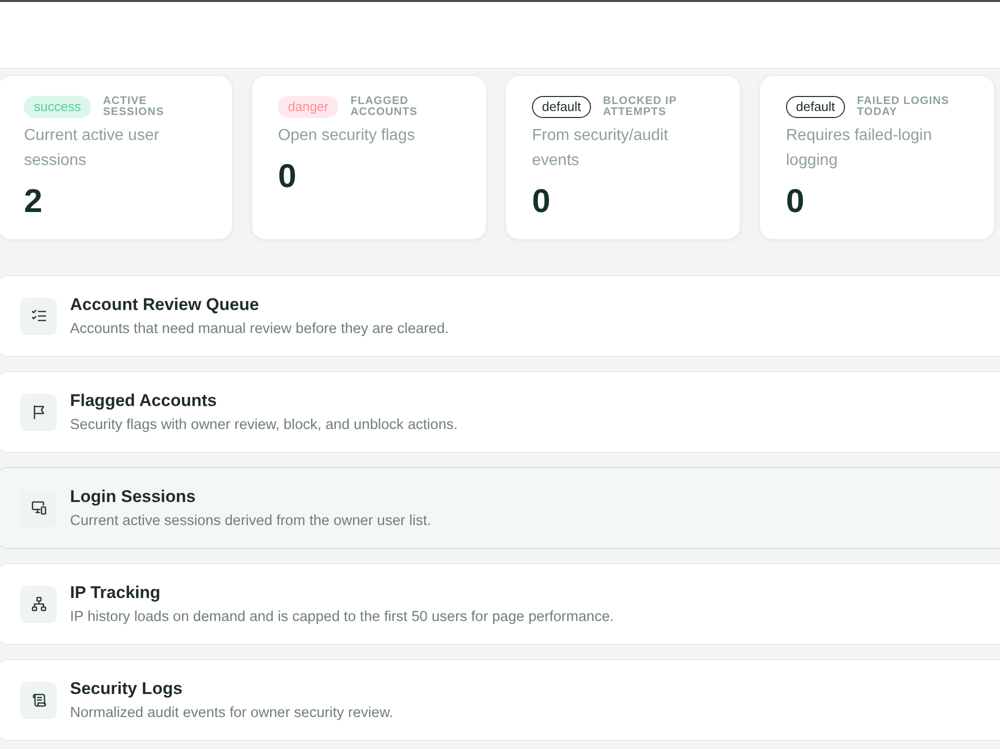 This screenshot has height=749, width=1000. Describe the element at coordinates (500, 508) in the screenshot. I see `section-card: Login Sessions Current active sessions derived from the owner user list.` at that location.